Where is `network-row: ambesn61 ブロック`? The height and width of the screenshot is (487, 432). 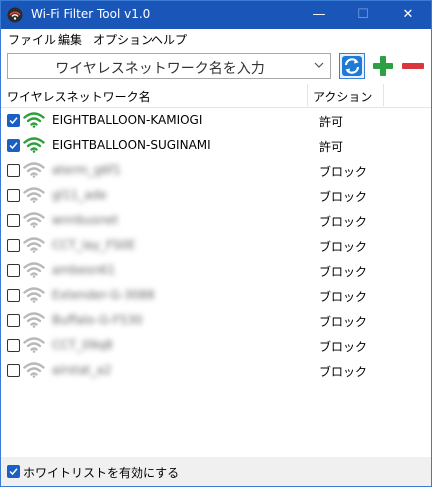
network-row: ambesn61 ブロック is located at coordinates (216, 270).